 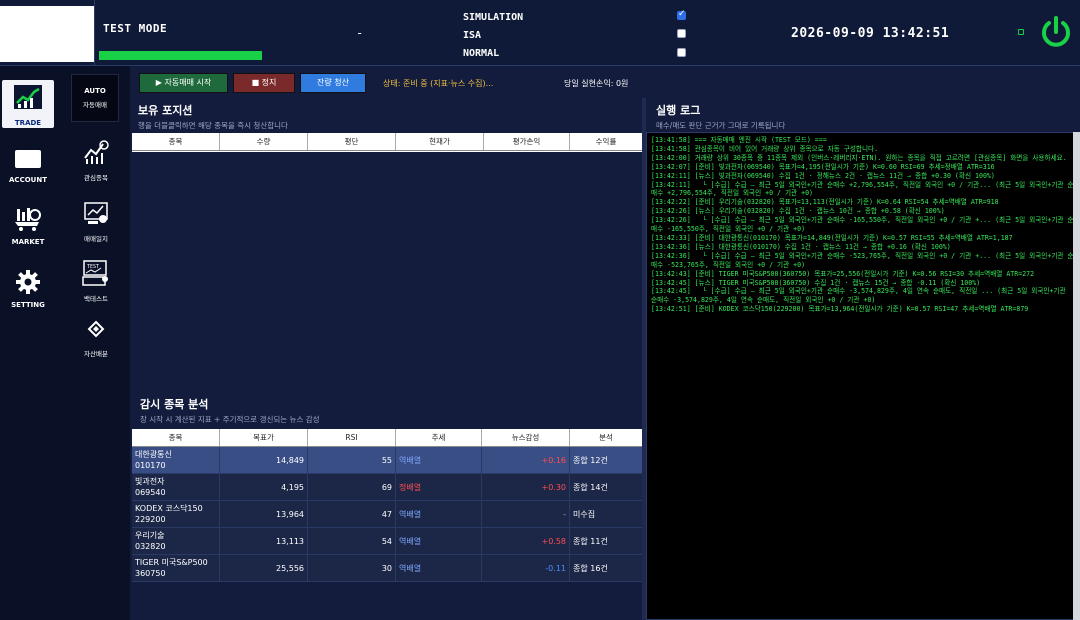 I want to click on table-row: 대한광통신 010170 14,849 55 역배열 +0.16 종합 12건, so click(x=387, y=460).